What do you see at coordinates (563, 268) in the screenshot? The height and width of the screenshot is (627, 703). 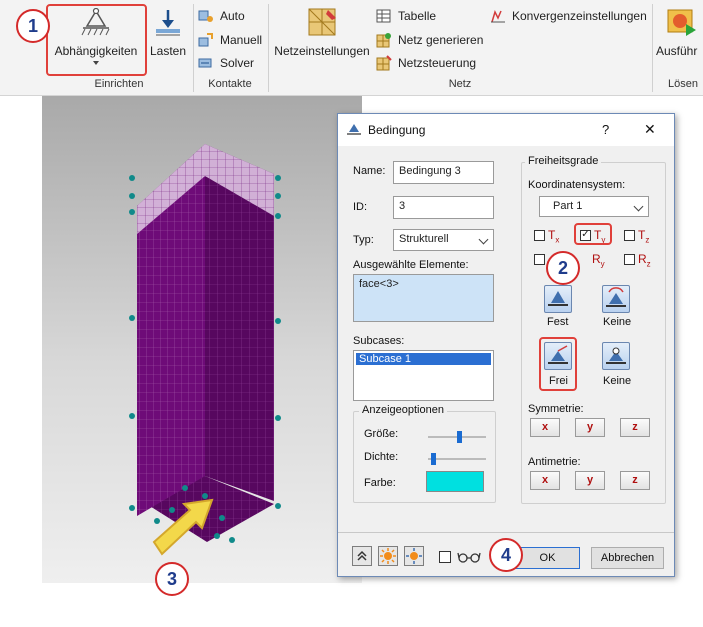 I see `callout-2: 2` at bounding box center [563, 268].